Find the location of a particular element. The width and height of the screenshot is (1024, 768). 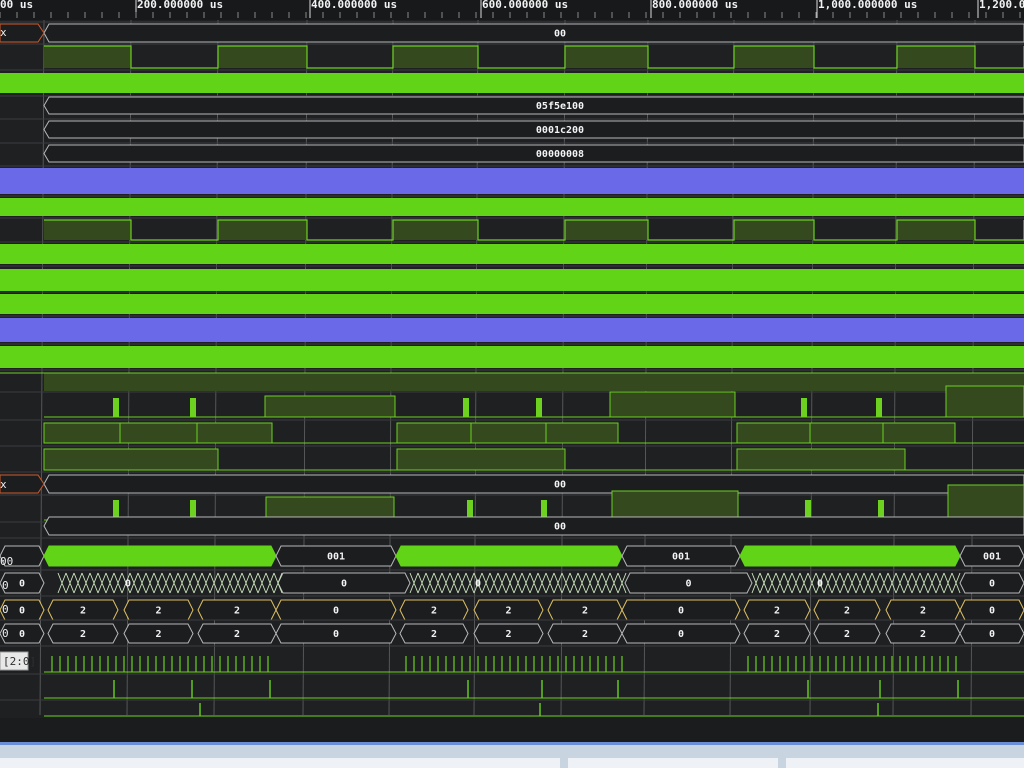

bus-value: 05f5e100 is located at coordinates (560, 106).